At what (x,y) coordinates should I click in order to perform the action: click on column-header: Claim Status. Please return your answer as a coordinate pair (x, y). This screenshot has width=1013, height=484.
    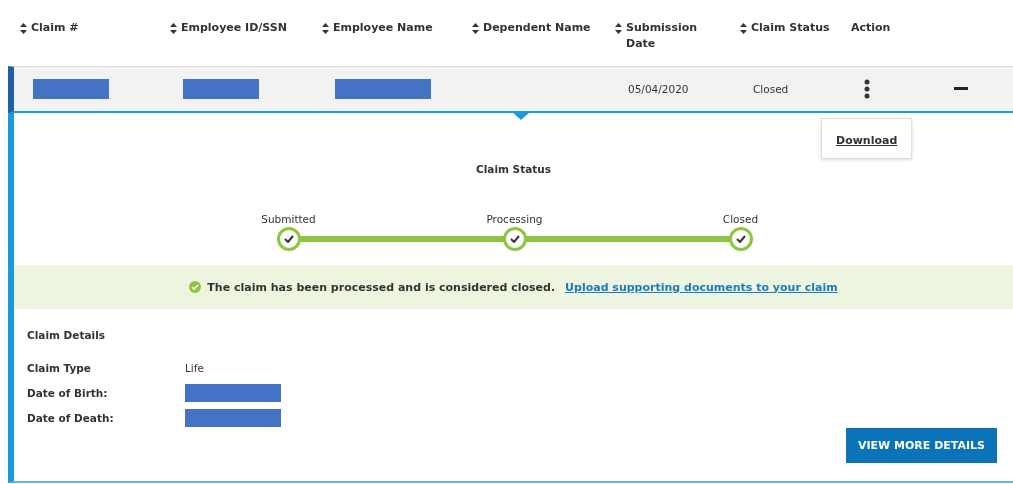
    Looking at the image, I should click on (785, 28).